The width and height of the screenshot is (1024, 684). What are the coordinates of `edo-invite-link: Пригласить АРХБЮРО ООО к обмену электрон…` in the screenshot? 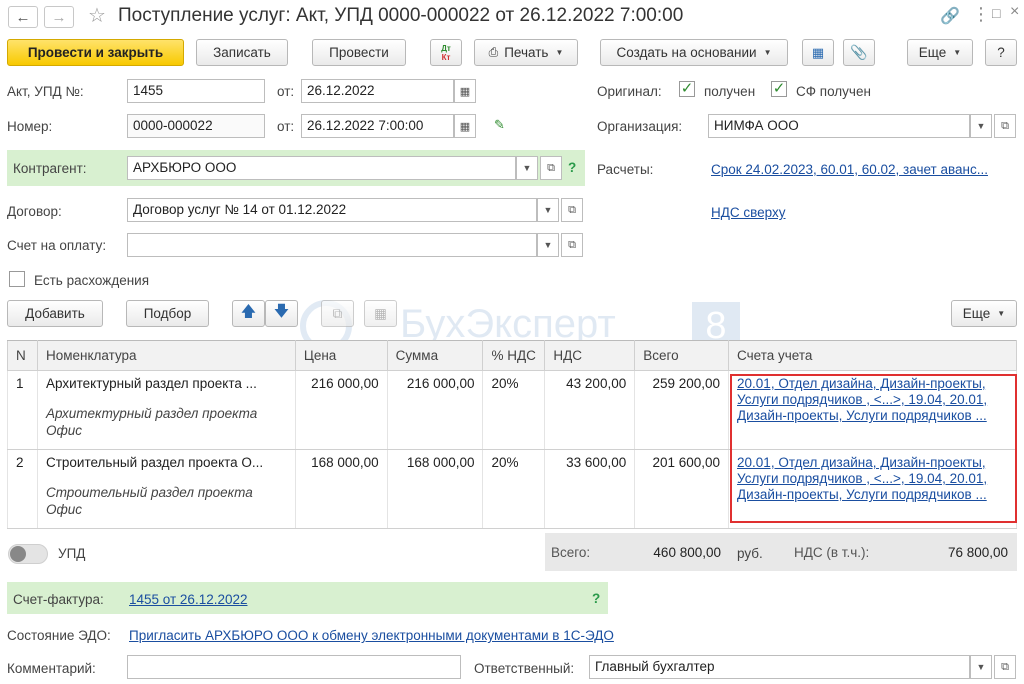 It's located at (371, 635).